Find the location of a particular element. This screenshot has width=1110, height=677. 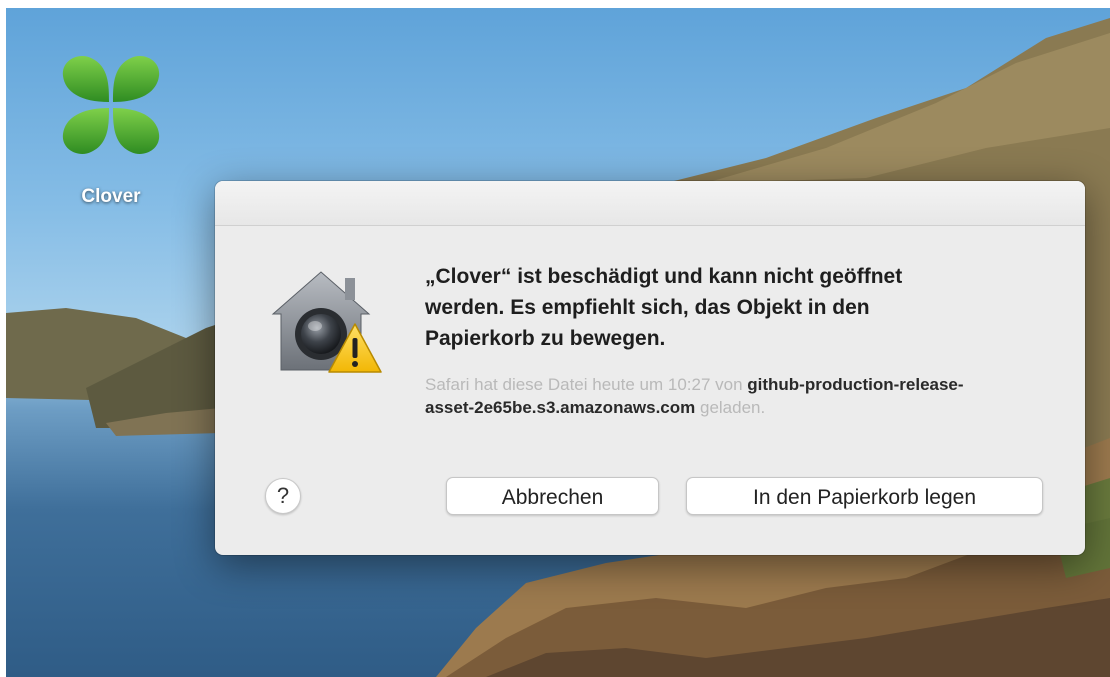

clover-desktop-icon: Clover is located at coordinates (111, 127).